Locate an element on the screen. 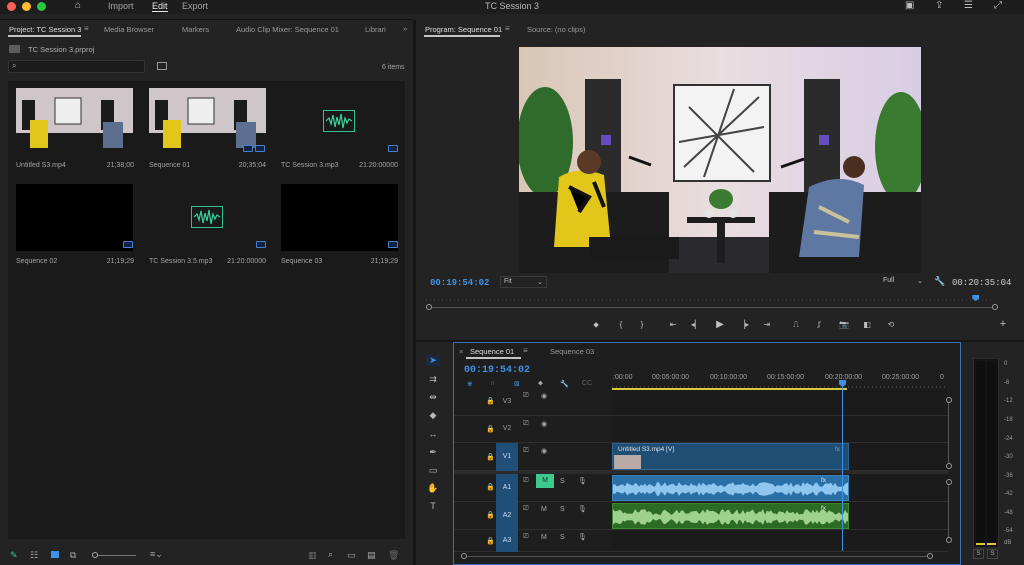 The width and height of the screenshot is (1024, 565). find-icon: ⌕ is located at coordinates (330, 554).